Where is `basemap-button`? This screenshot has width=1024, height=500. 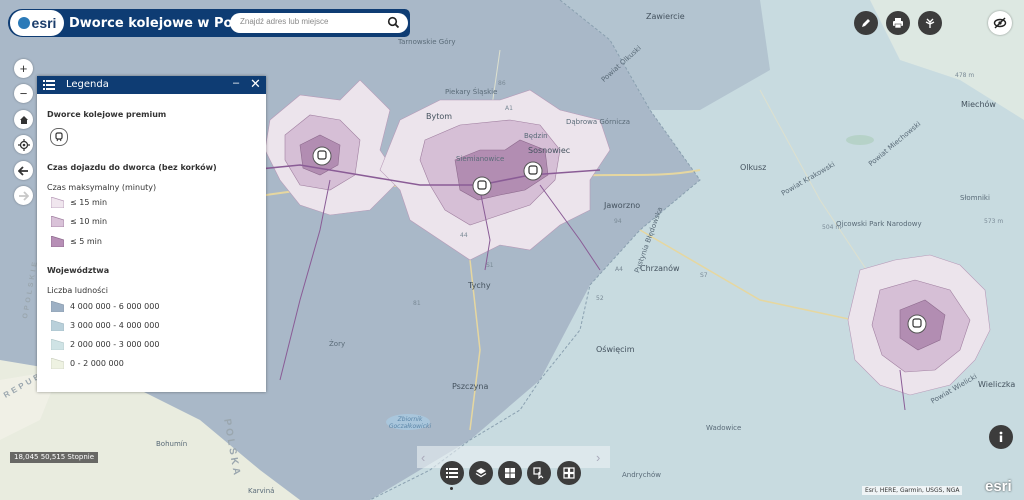
basemap-button is located at coordinates (930, 23).